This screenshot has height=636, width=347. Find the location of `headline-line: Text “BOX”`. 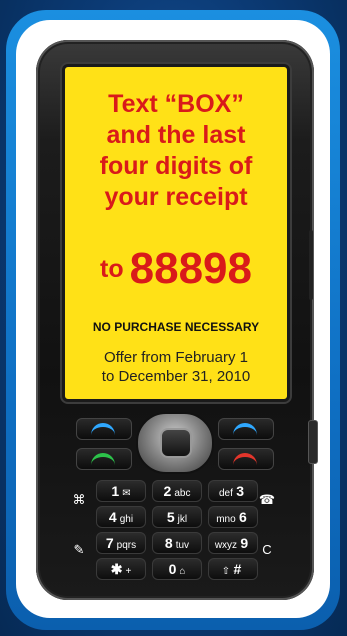

headline-line: Text “BOX” is located at coordinates (176, 104).